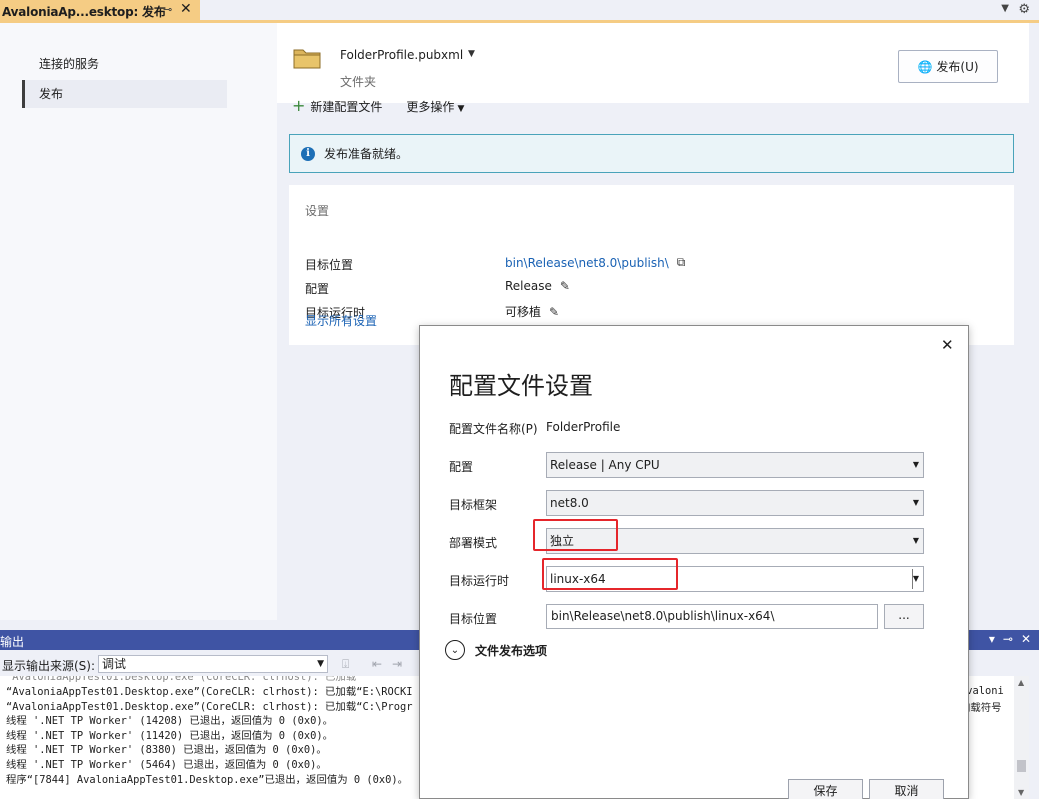 Image resolution: width=1039 pixels, height=799 pixels. What do you see at coordinates (651, 153) in the screenshot?
I see `info-bar: i 发布准备就绪。` at bounding box center [651, 153].